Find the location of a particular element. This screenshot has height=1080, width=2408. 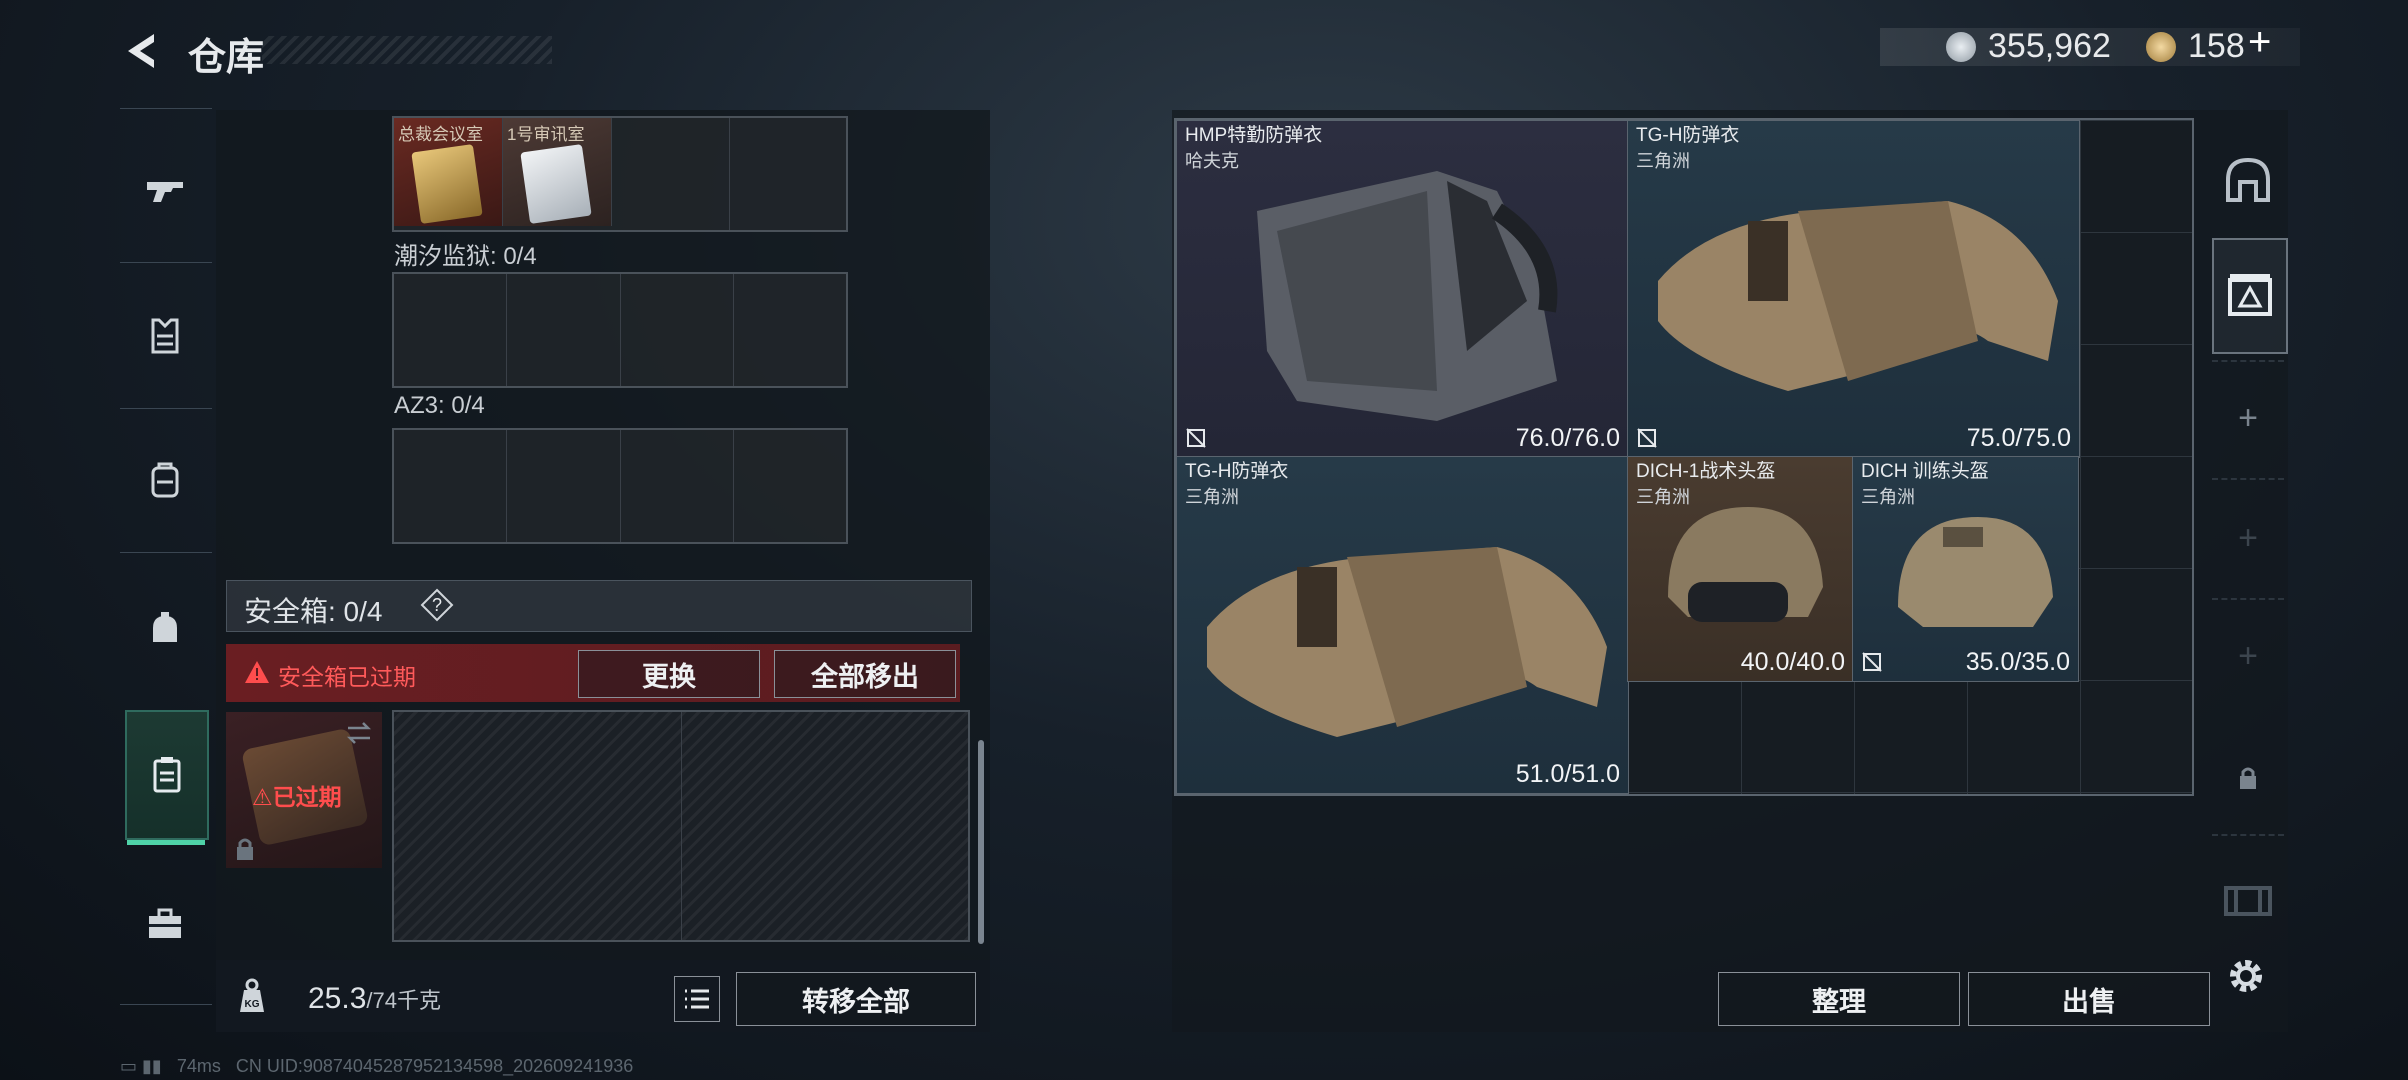

stash-box-icon is located at coordinates (2250, 295).